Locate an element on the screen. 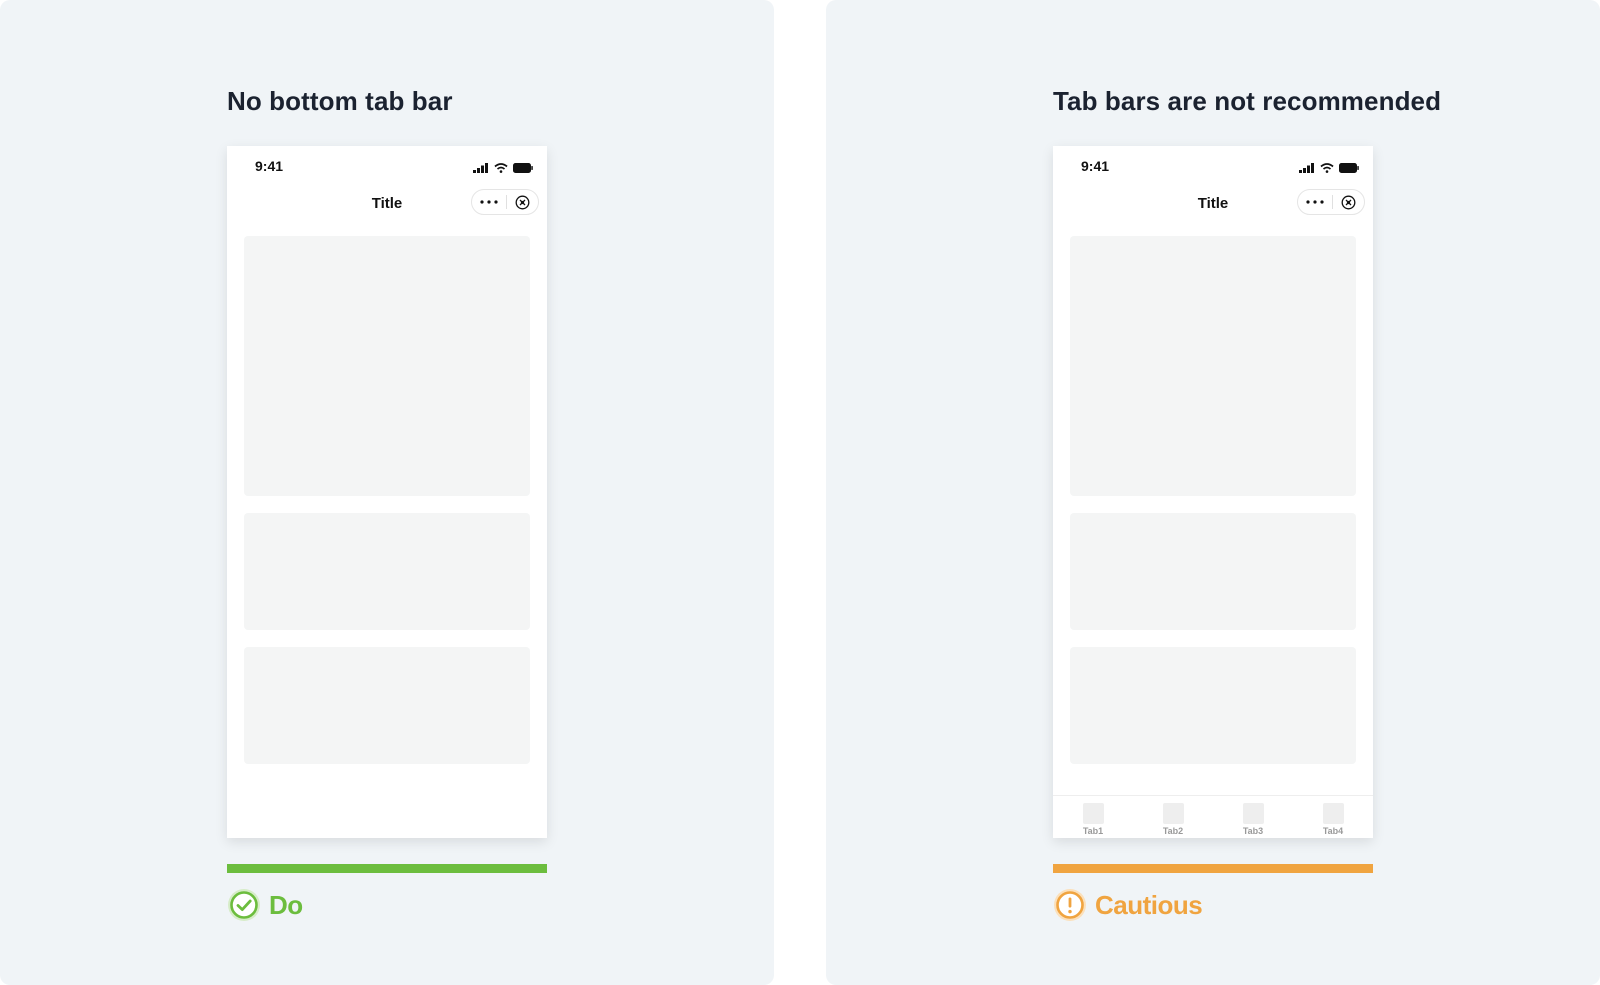 The width and height of the screenshot is (1600, 985). tab-label: Tab4 is located at coordinates (1333, 831).